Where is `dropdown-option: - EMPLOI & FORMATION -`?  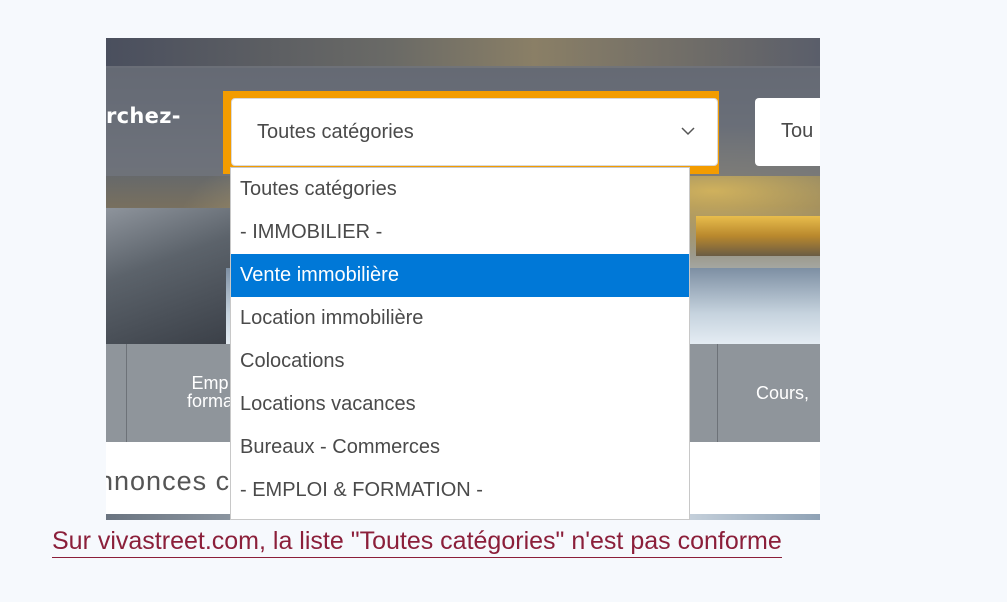
dropdown-option: - EMPLOI & FORMATION - is located at coordinates (460, 490).